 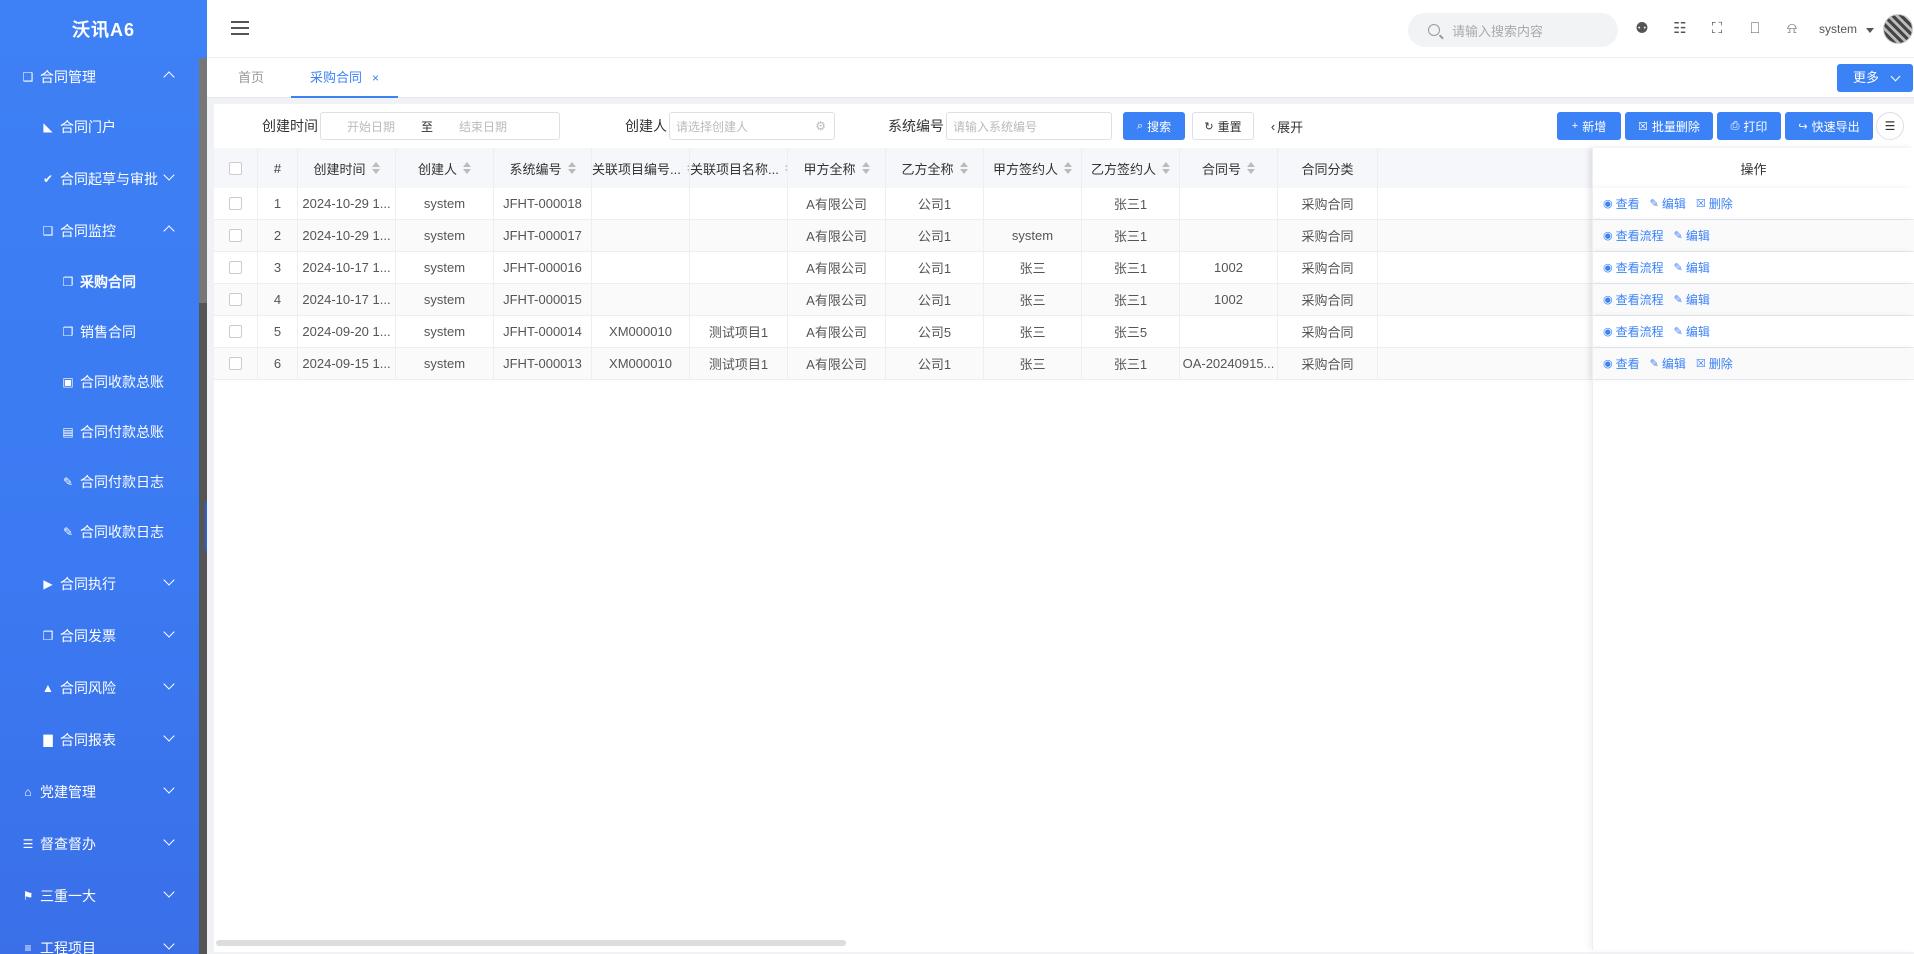 What do you see at coordinates (103, 584) in the screenshot?
I see `sidebar-item-10: ▶ 合同执行` at bounding box center [103, 584].